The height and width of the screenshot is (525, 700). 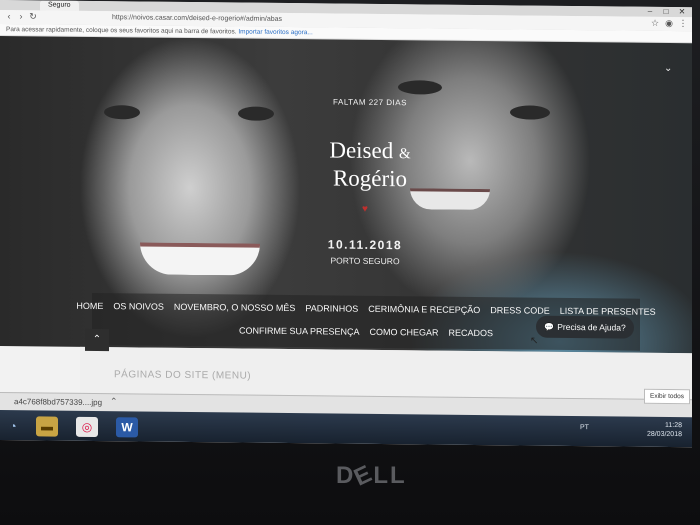 What do you see at coordinates (183, 375) in the screenshot?
I see `section-title: PÁGINAS DO SITE (MENU)` at bounding box center [183, 375].